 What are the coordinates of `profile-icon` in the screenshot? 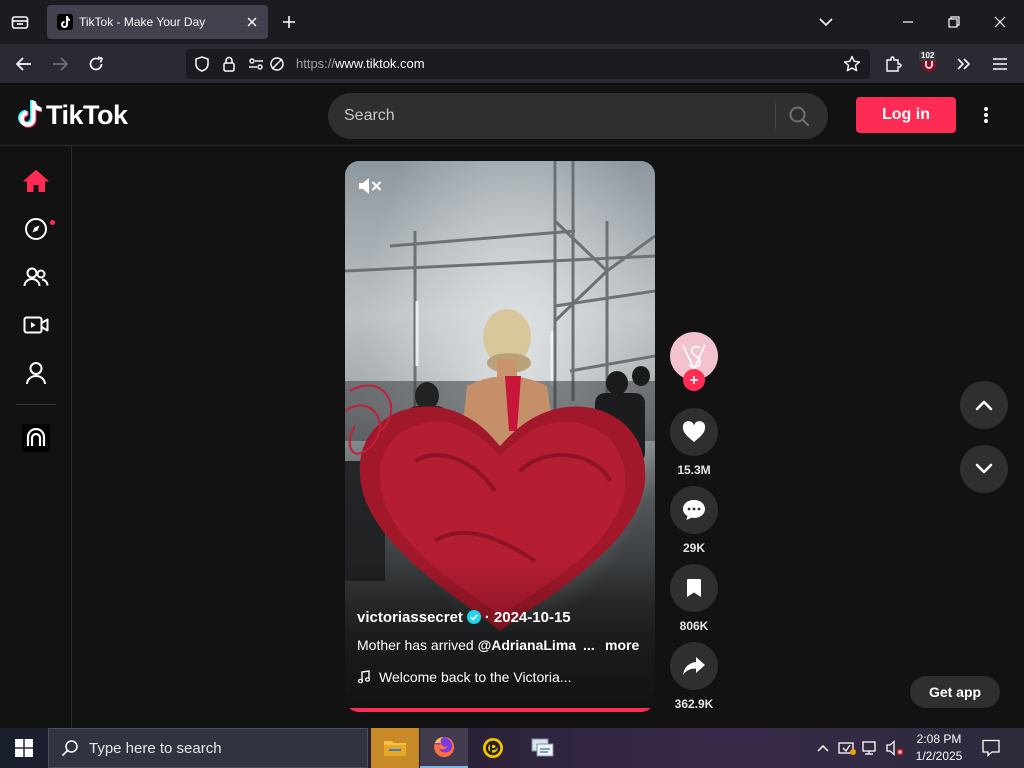 It's located at (36, 373).